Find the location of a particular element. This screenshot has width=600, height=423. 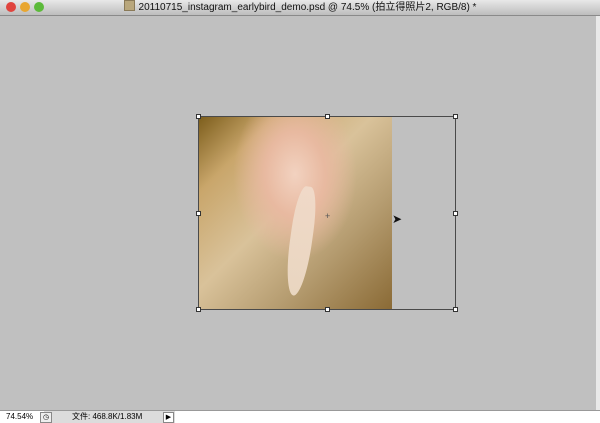

status-bar: 74.54% ◷ 文件: 468.8K/1.83M ▶ is located at coordinates (300, 416).